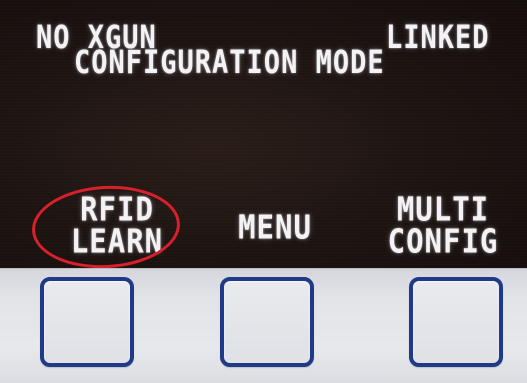  I want to click on rfid-learn-softkey-button, so click(87, 322).